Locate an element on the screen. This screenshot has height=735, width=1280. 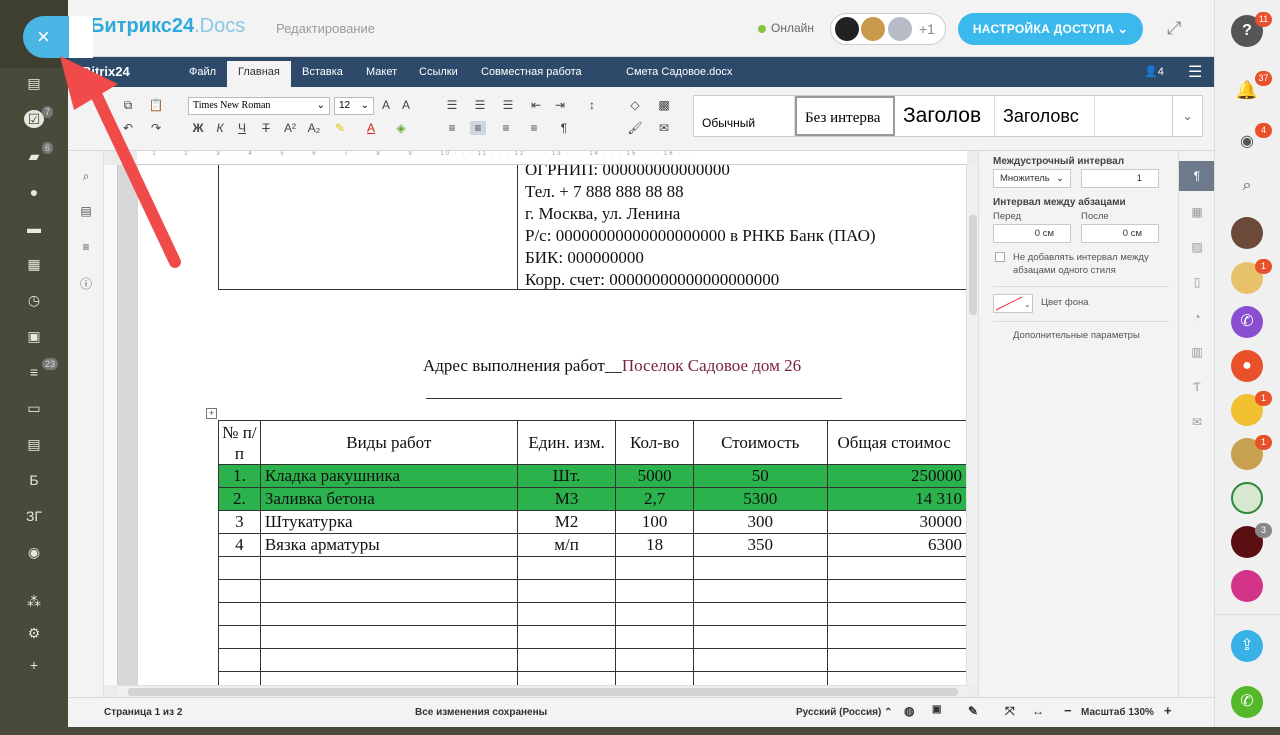
bold-button: Ж is located at coordinates (198, 128).